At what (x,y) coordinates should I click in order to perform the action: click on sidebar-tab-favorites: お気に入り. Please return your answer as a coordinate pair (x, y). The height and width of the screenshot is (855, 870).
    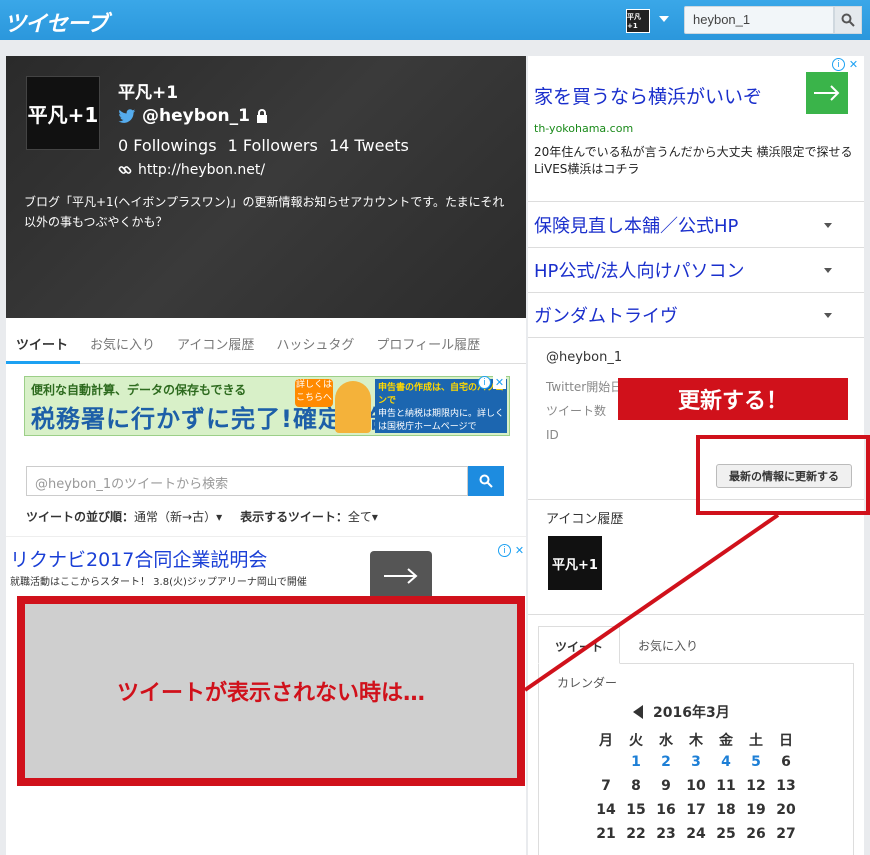
    Looking at the image, I should click on (668, 645).